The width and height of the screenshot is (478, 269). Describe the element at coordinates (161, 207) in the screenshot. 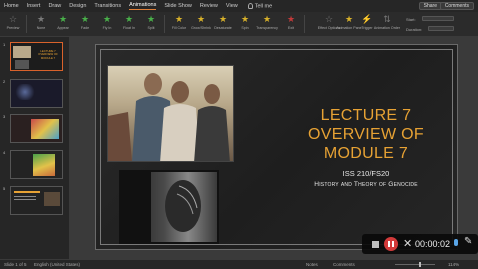

I see `portrait-figure` at that location.